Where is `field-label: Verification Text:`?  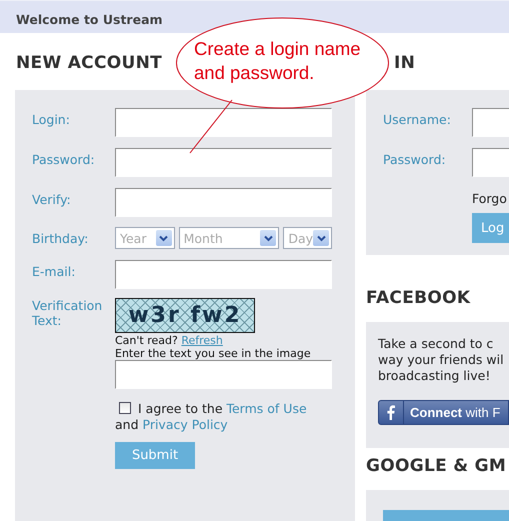
field-label: Verification Text: is located at coordinates (68, 314).